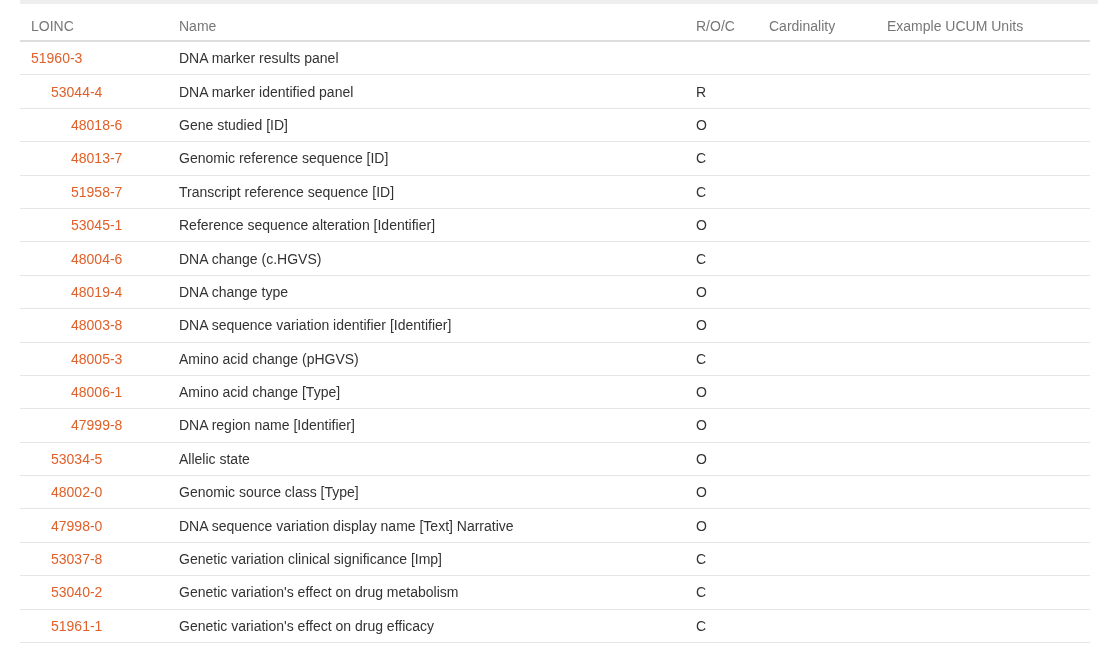 The height and width of the screenshot is (657, 1098). Describe the element at coordinates (287, 191) in the screenshot. I see `name-cell: Transcript reference sequence [ID]` at that location.